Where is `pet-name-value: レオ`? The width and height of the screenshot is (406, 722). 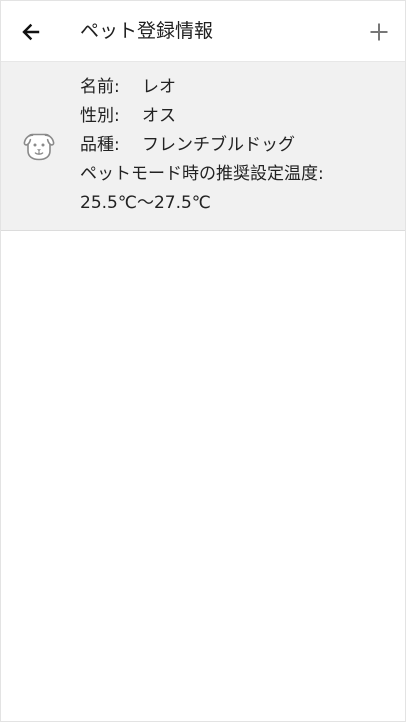 pet-name-value: レオ is located at coordinates (159, 87).